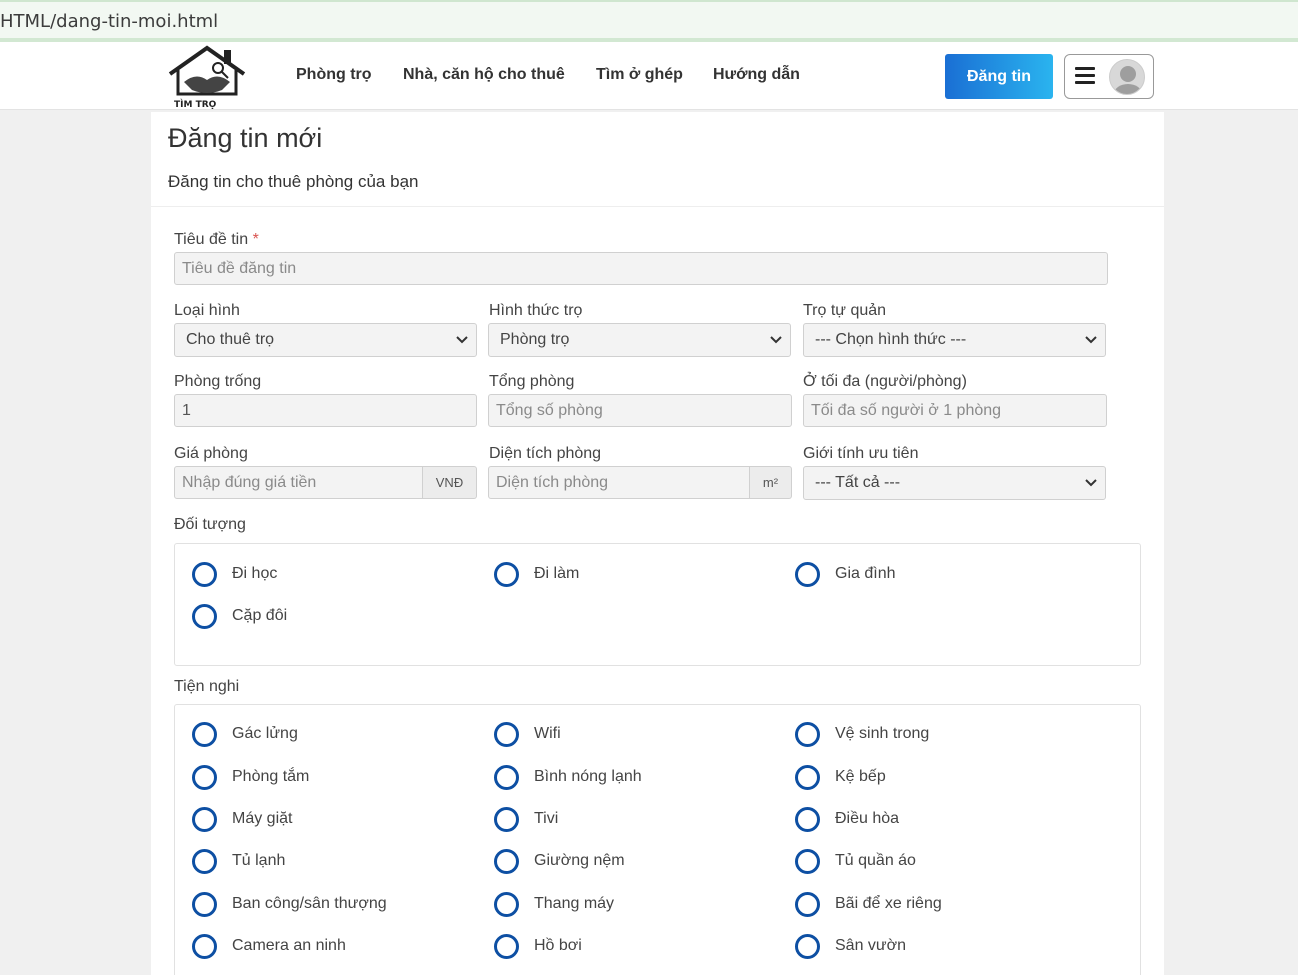  What do you see at coordinates (619, 482) in the screenshot?
I see `area-input` at bounding box center [619, 482].